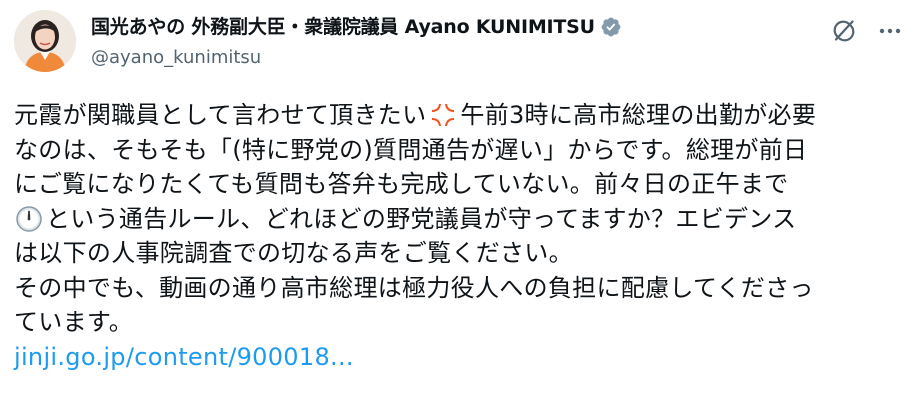  Describe the element at coordinates (293, 253) in the screenshot. I see `post-text-segment: は以下の人事院調査での切なる声をご覧ください。` at that location.